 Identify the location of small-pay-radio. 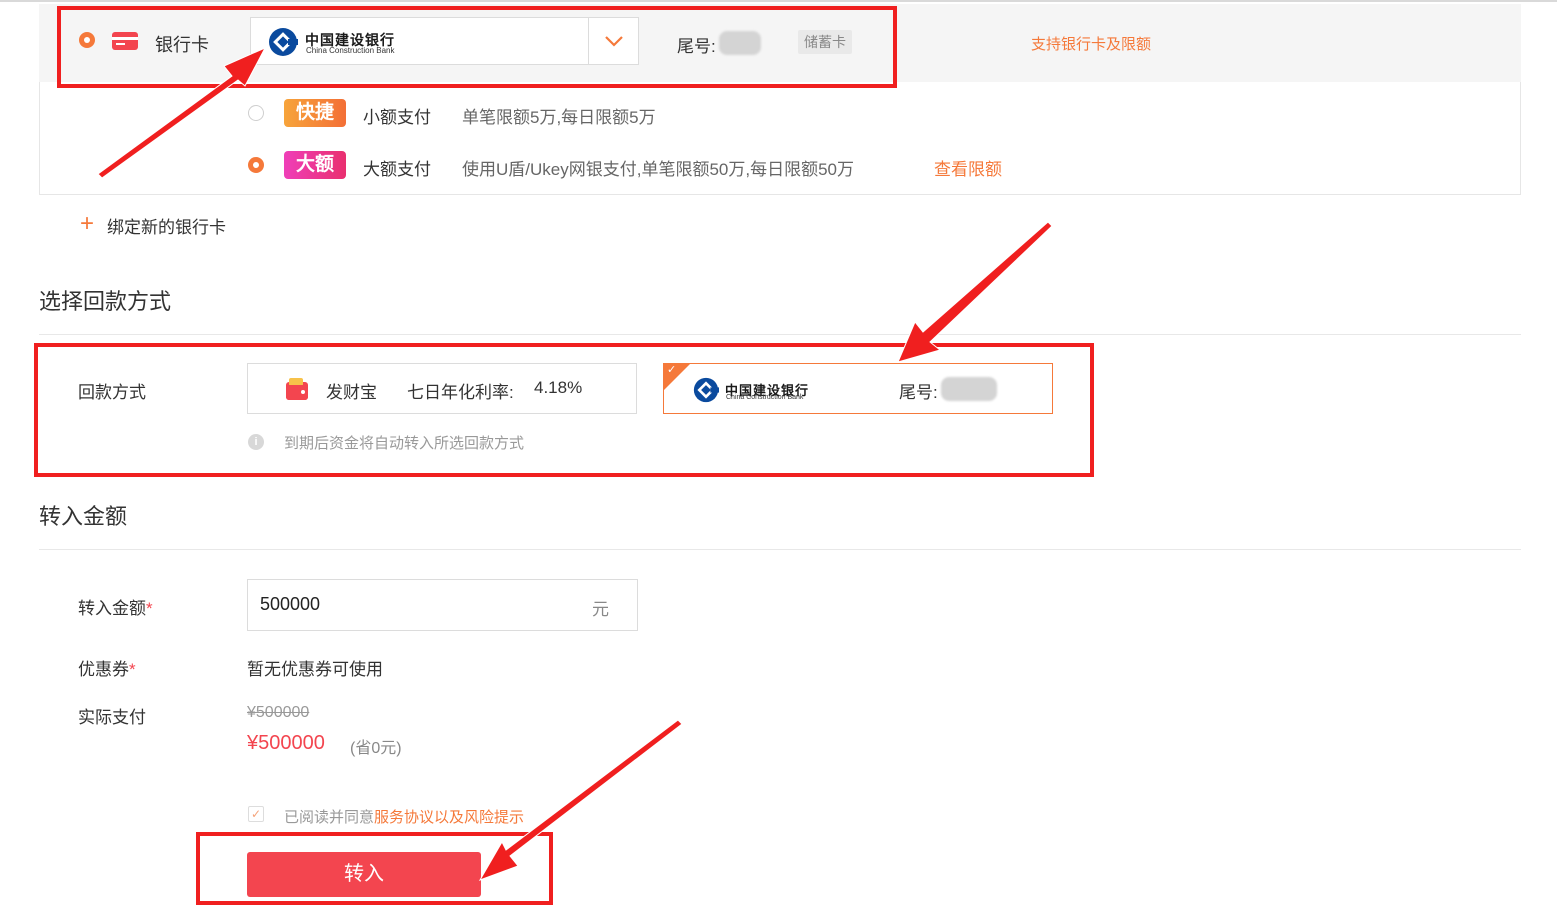
(256, 113).